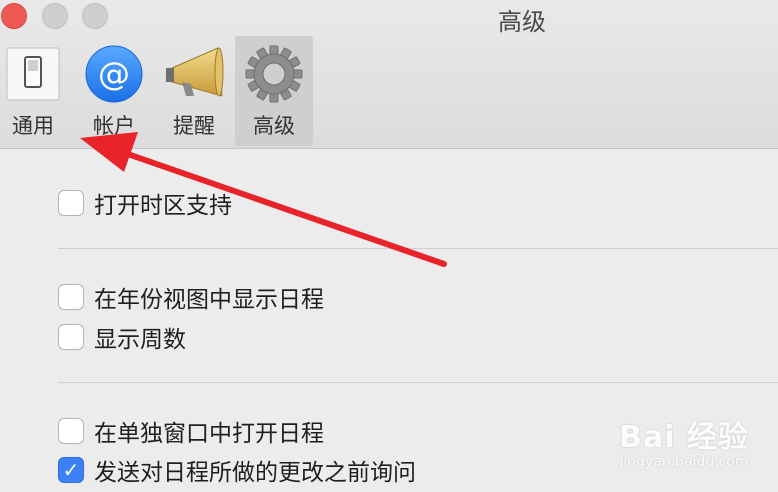  What do you see at coordinates (209, 434) in the screenshot?
I see `option-label: 在单独窗口中打开日程` at bounding box center [209, 434].